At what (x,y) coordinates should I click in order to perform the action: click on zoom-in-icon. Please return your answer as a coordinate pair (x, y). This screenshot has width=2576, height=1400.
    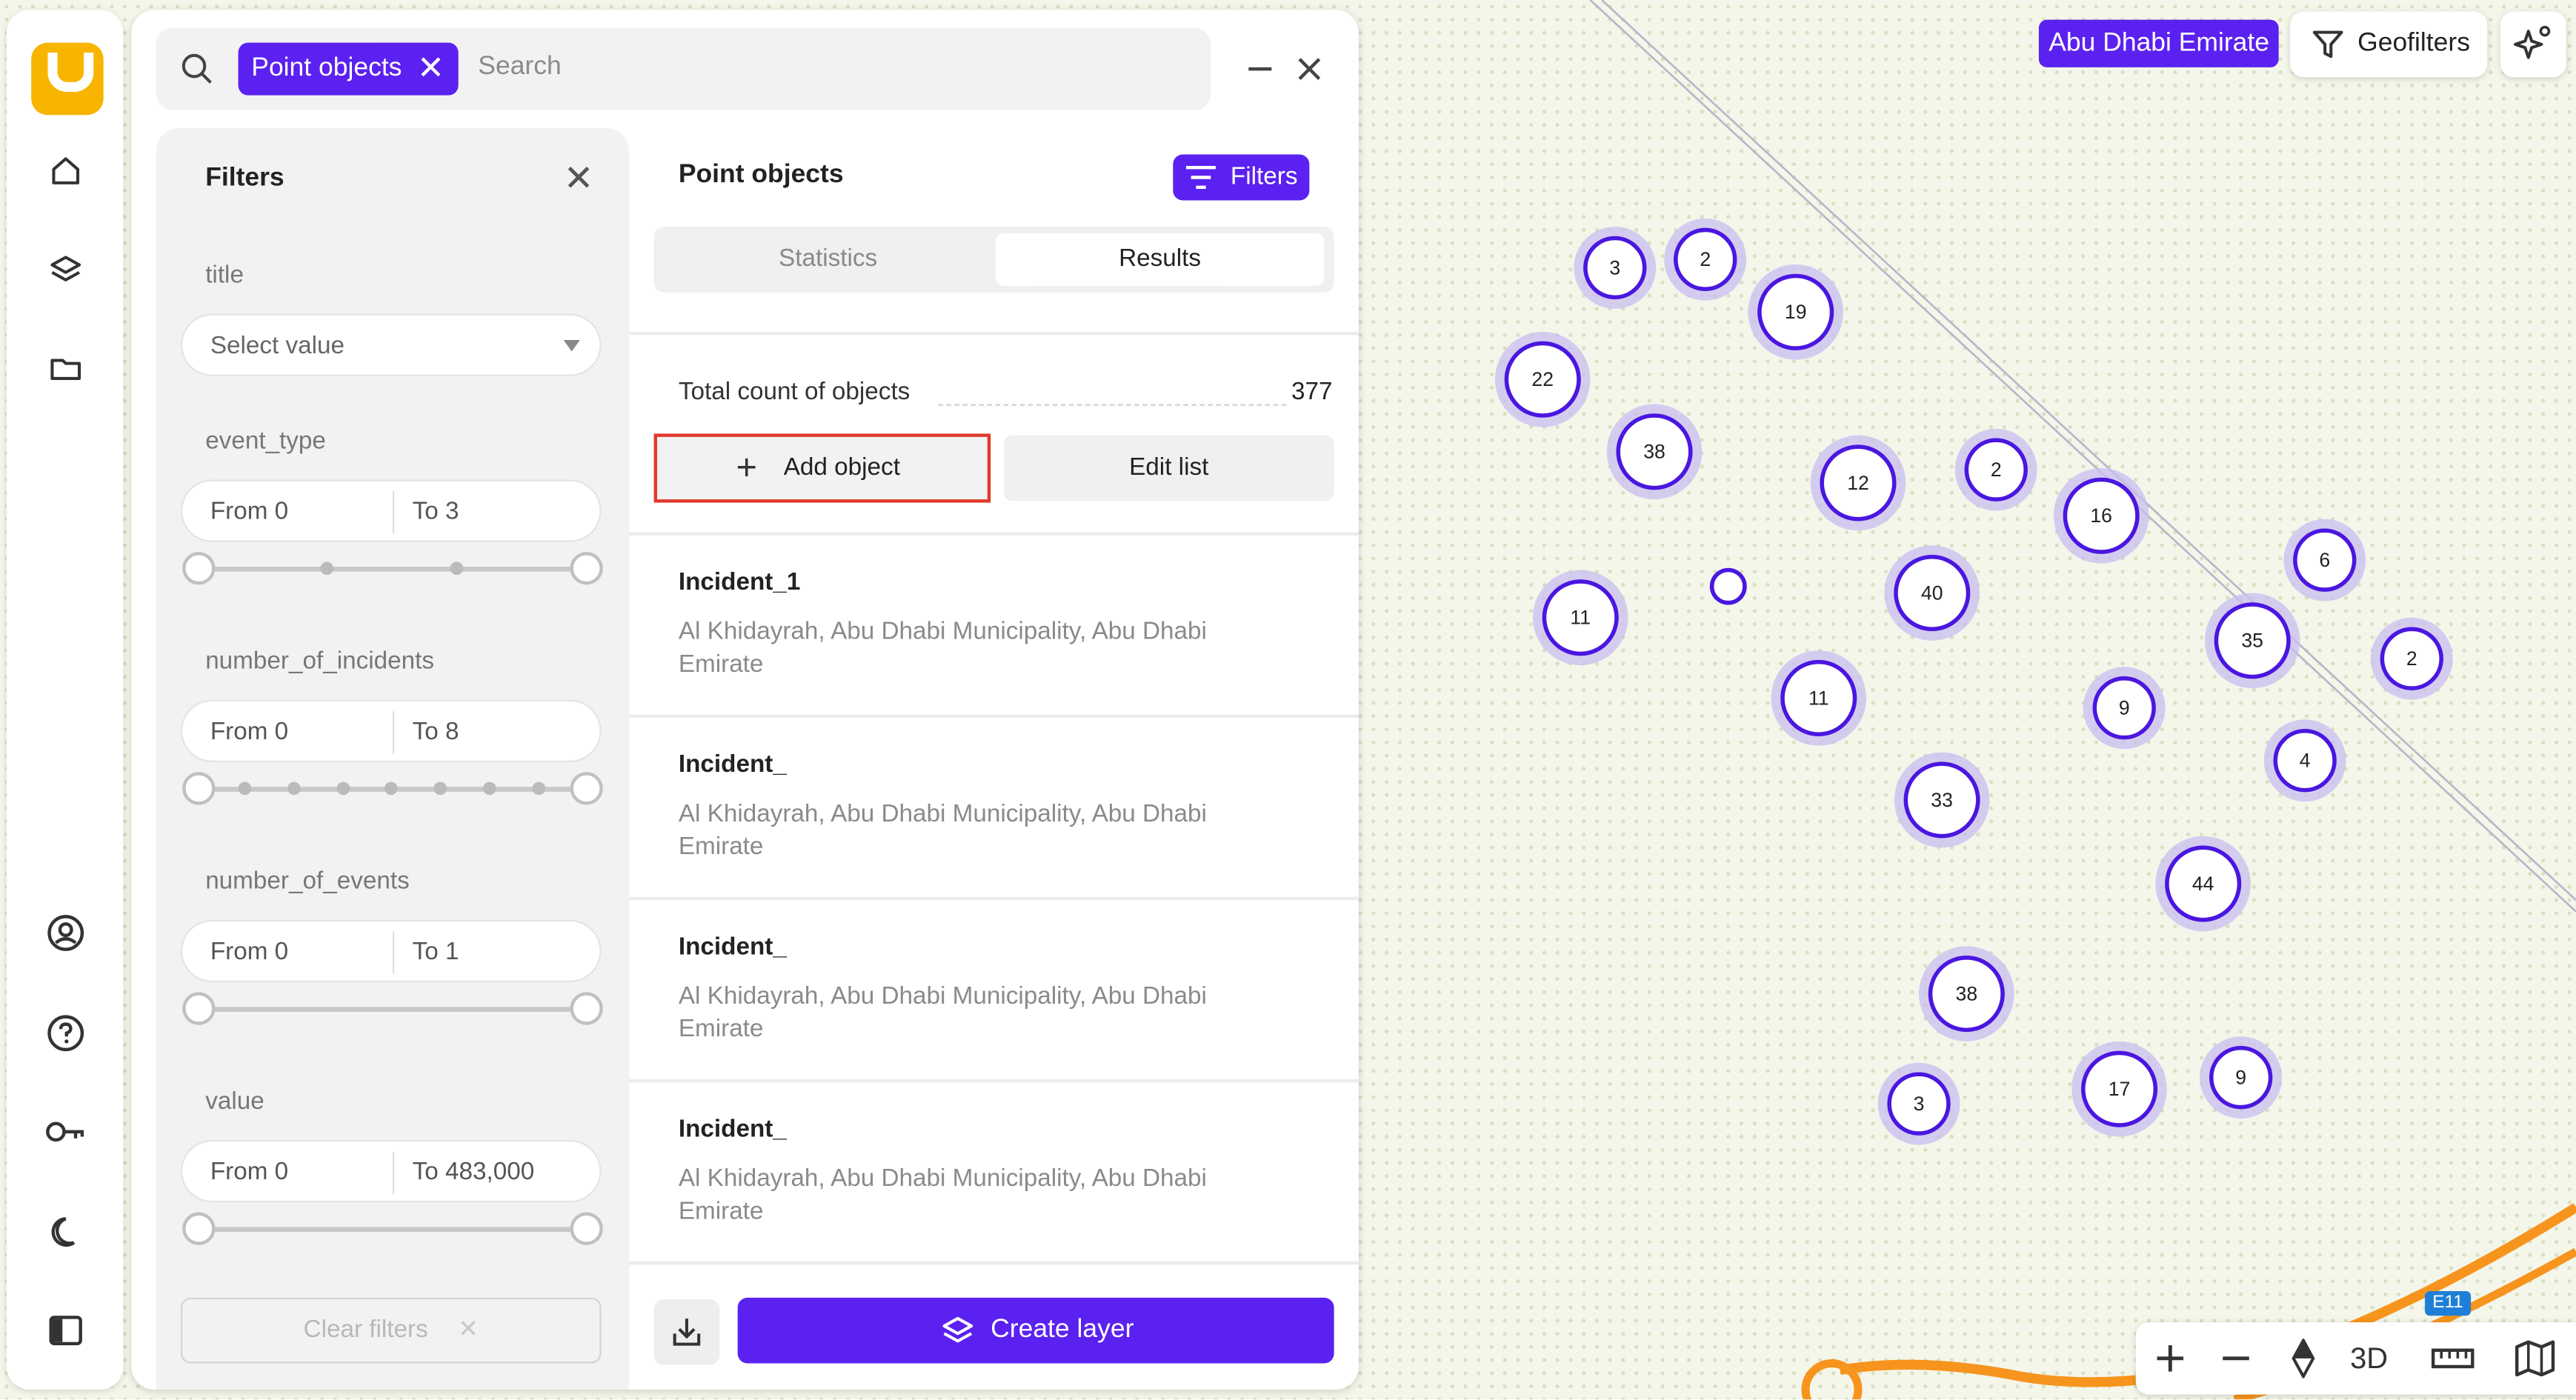
    Looking at the image, I should click on (2170, 1358).